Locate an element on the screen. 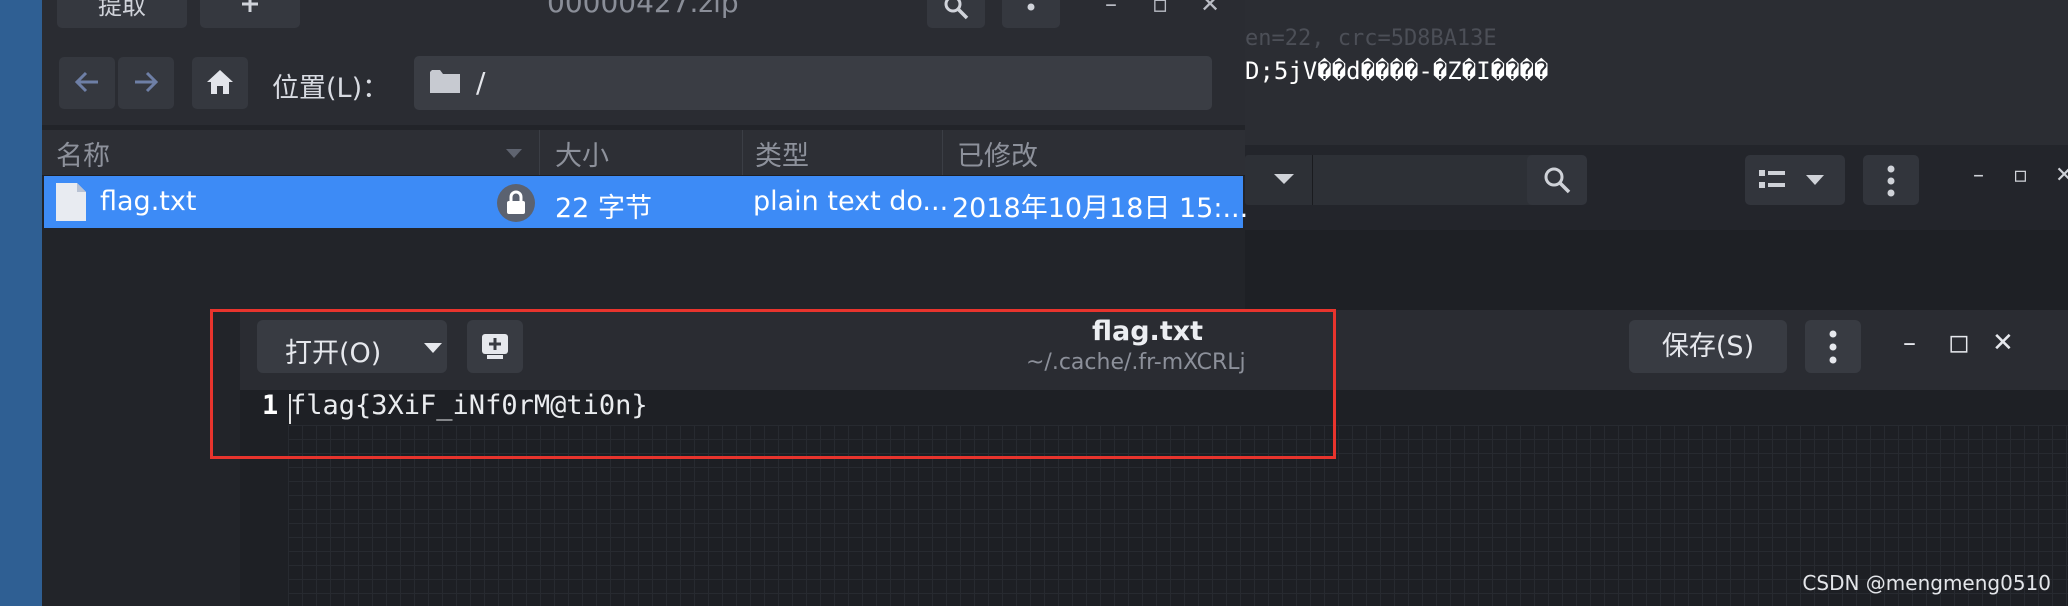 This screenshot has width=2068, height=606. archive-window-title: 00000427.zip is located at coordinates (643, 9).